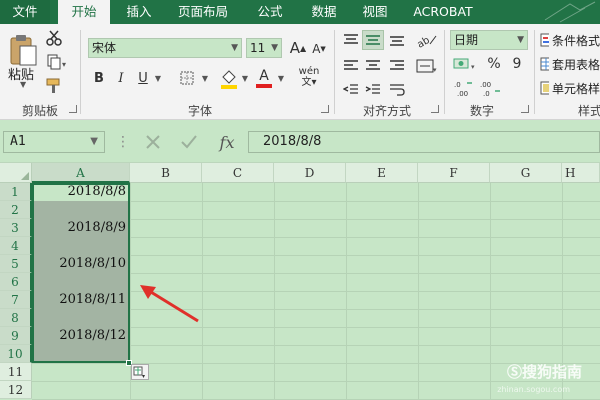 The image size is (600, 400). What do you see at coordinates (309, 82) in the screenshot?
I see `phonetic-glyph: 文▾` at bounding box center [309, 82].